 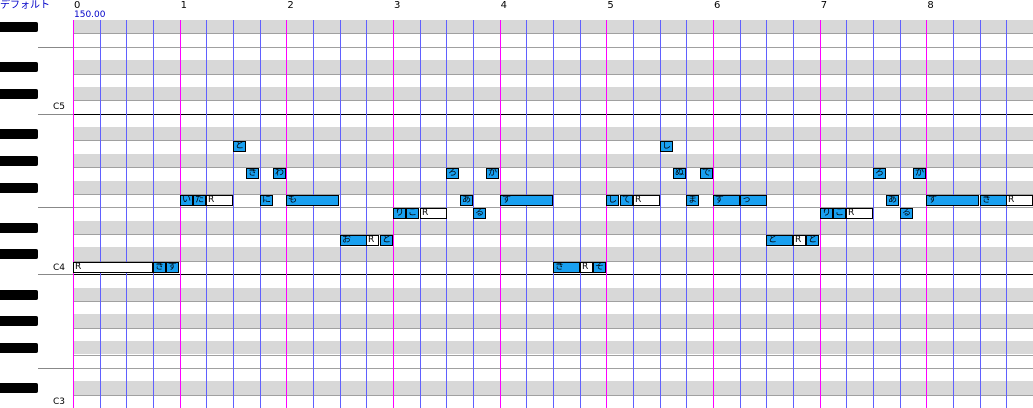 What do you see at coordinates (717, 5) in the screenshot?
I see `measure-number: 6` at bounding box center [717, 5].